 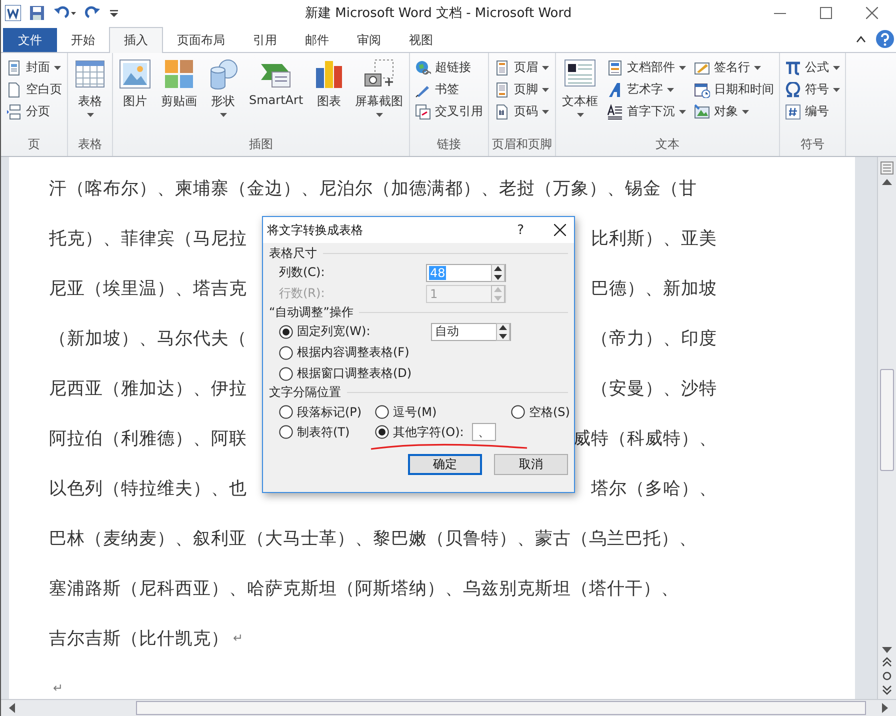 What do you see at coordinates (355, 373) in the screenshot?
I see `option-label: 根据窗口调整表格(D)` at bounding box center [355, 373].